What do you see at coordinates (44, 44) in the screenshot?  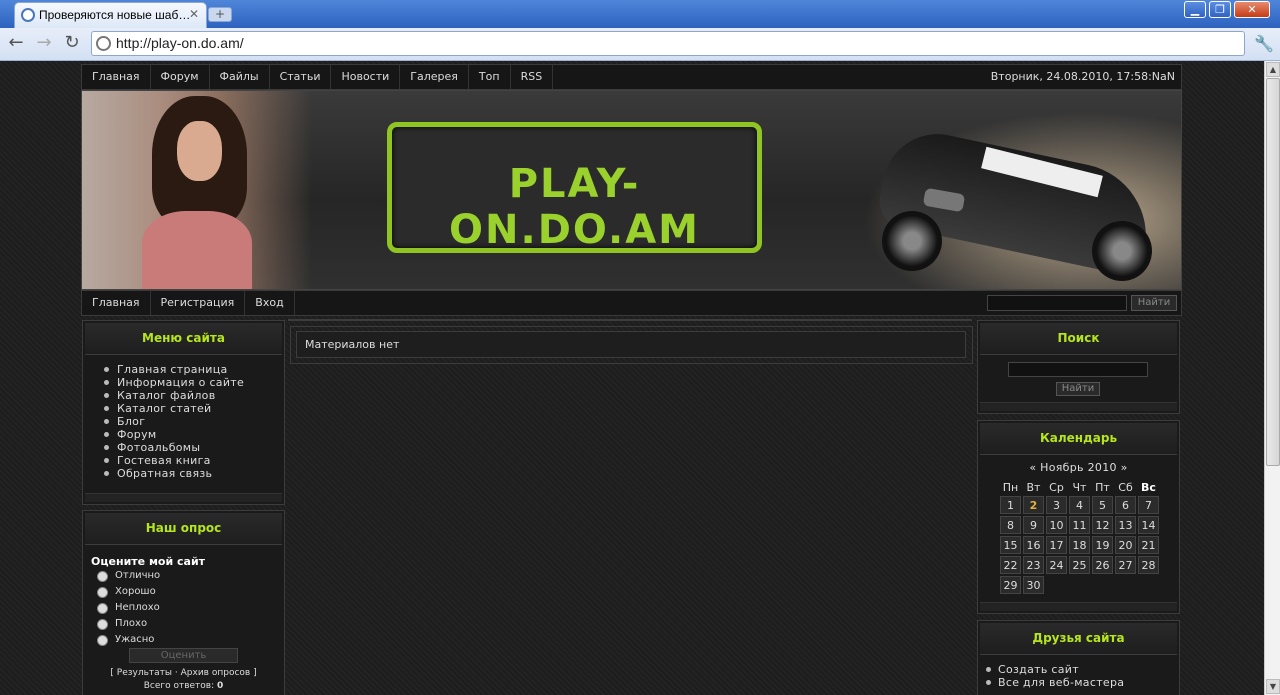 I see `forward-icon: →` at bounding box center [44, 44].